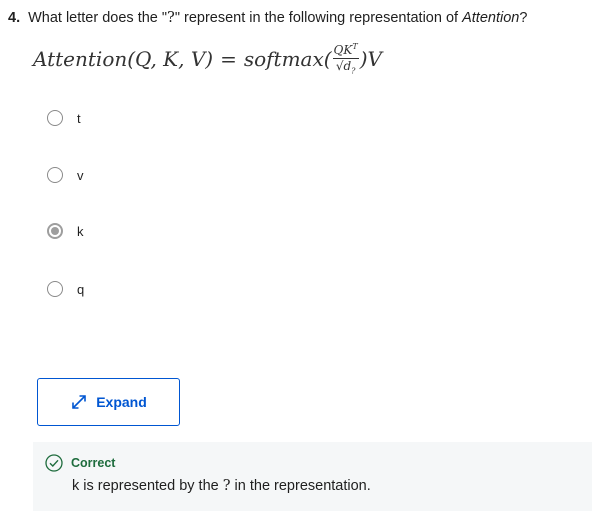 This screenshot has height=519, width=592. What do you see at coordinates (80, 175) in the screenshot?
I see `option-label: v` at bounding box center [80, 175].